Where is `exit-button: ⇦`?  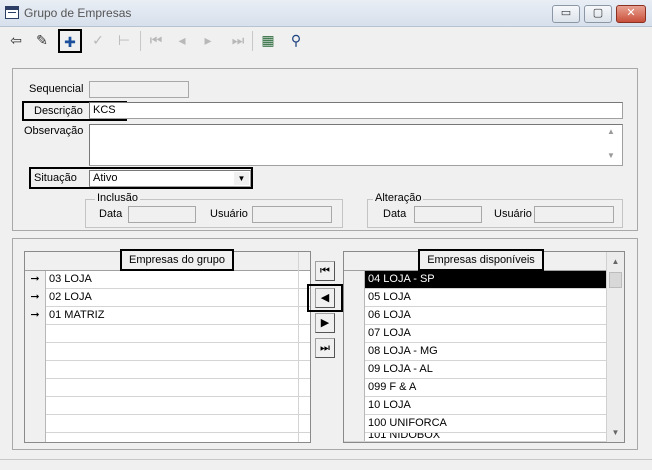
exit-button: ⇦ is located at coordinates (16, 41).